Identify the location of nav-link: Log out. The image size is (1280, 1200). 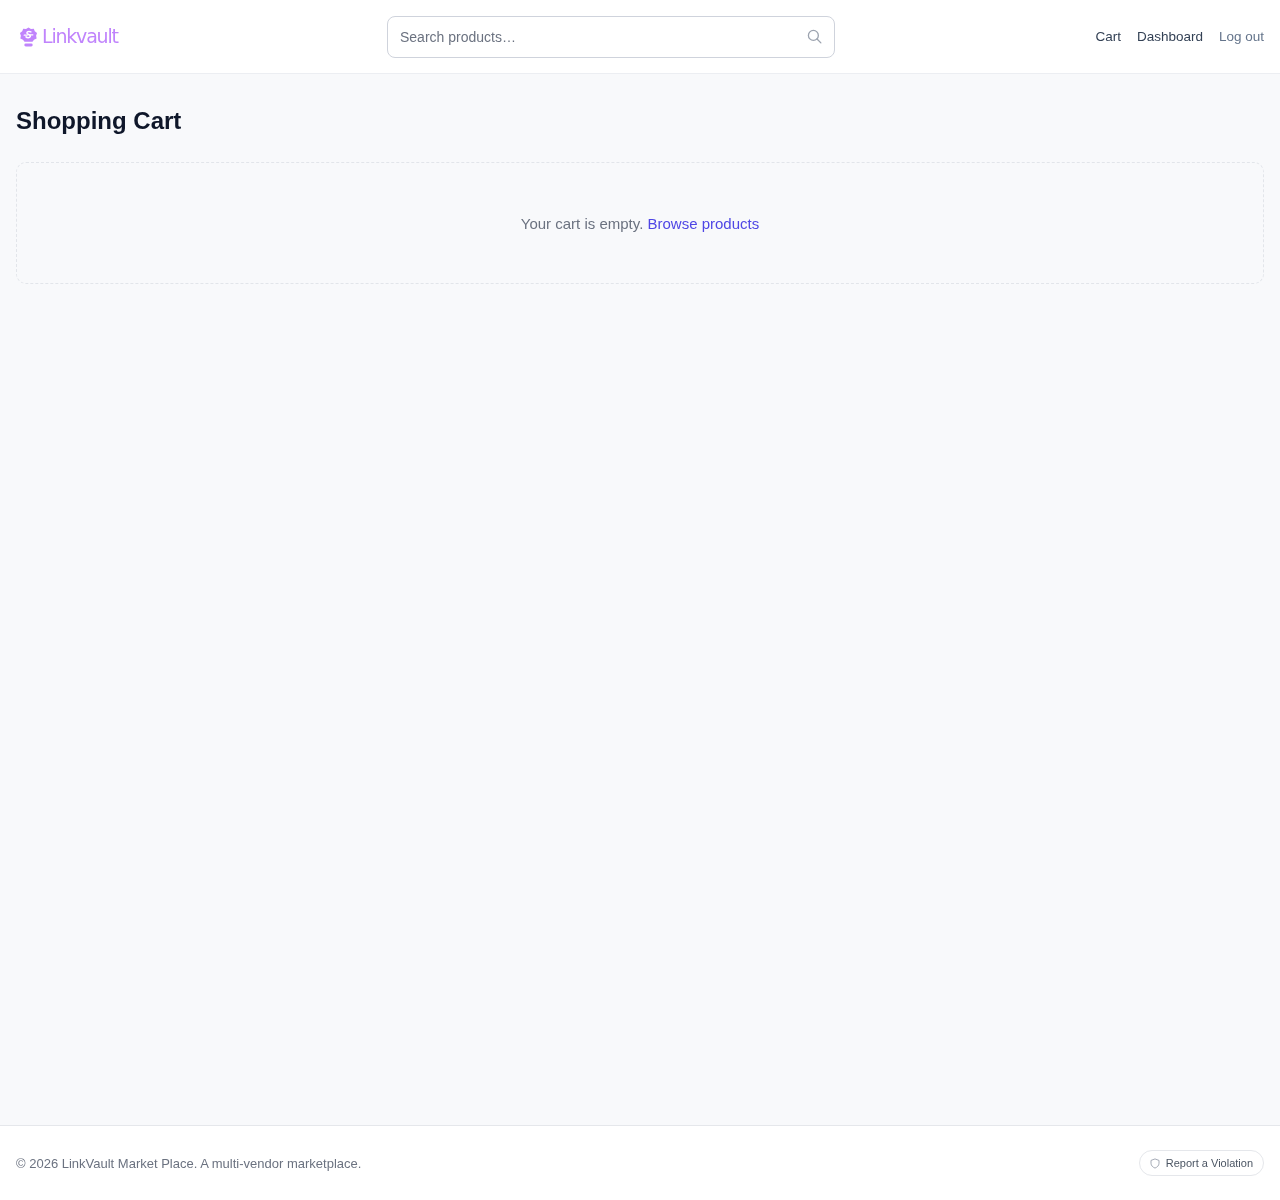
(1241, 36).